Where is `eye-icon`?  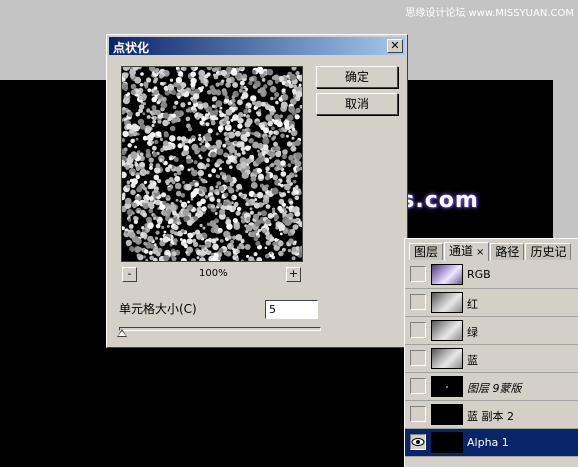
eye-icon is located at coordinates (418, 442).